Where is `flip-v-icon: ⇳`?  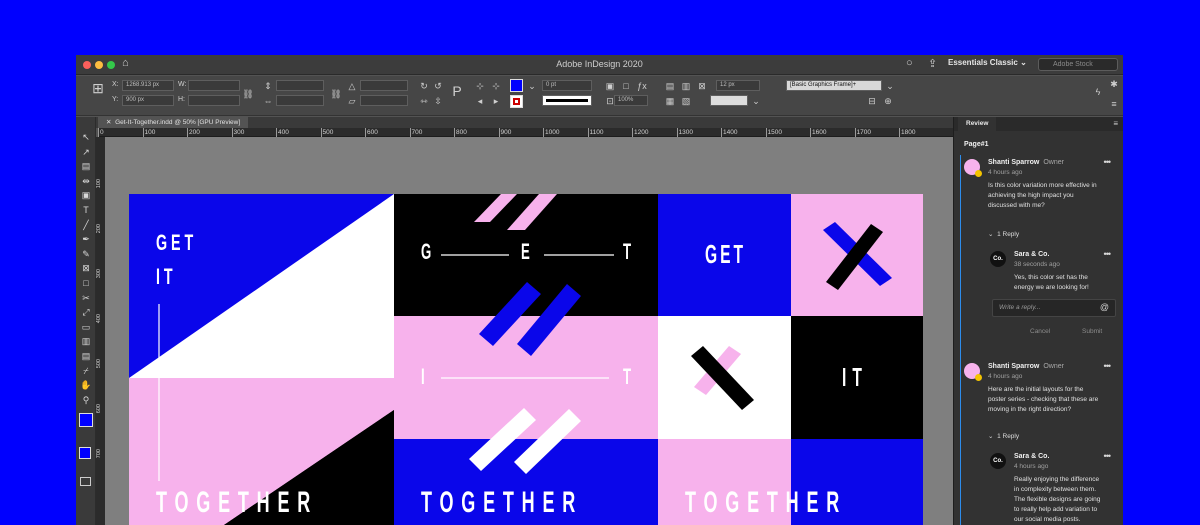
flip-v-icon: ⇳ is located at coordinates (438, 101).